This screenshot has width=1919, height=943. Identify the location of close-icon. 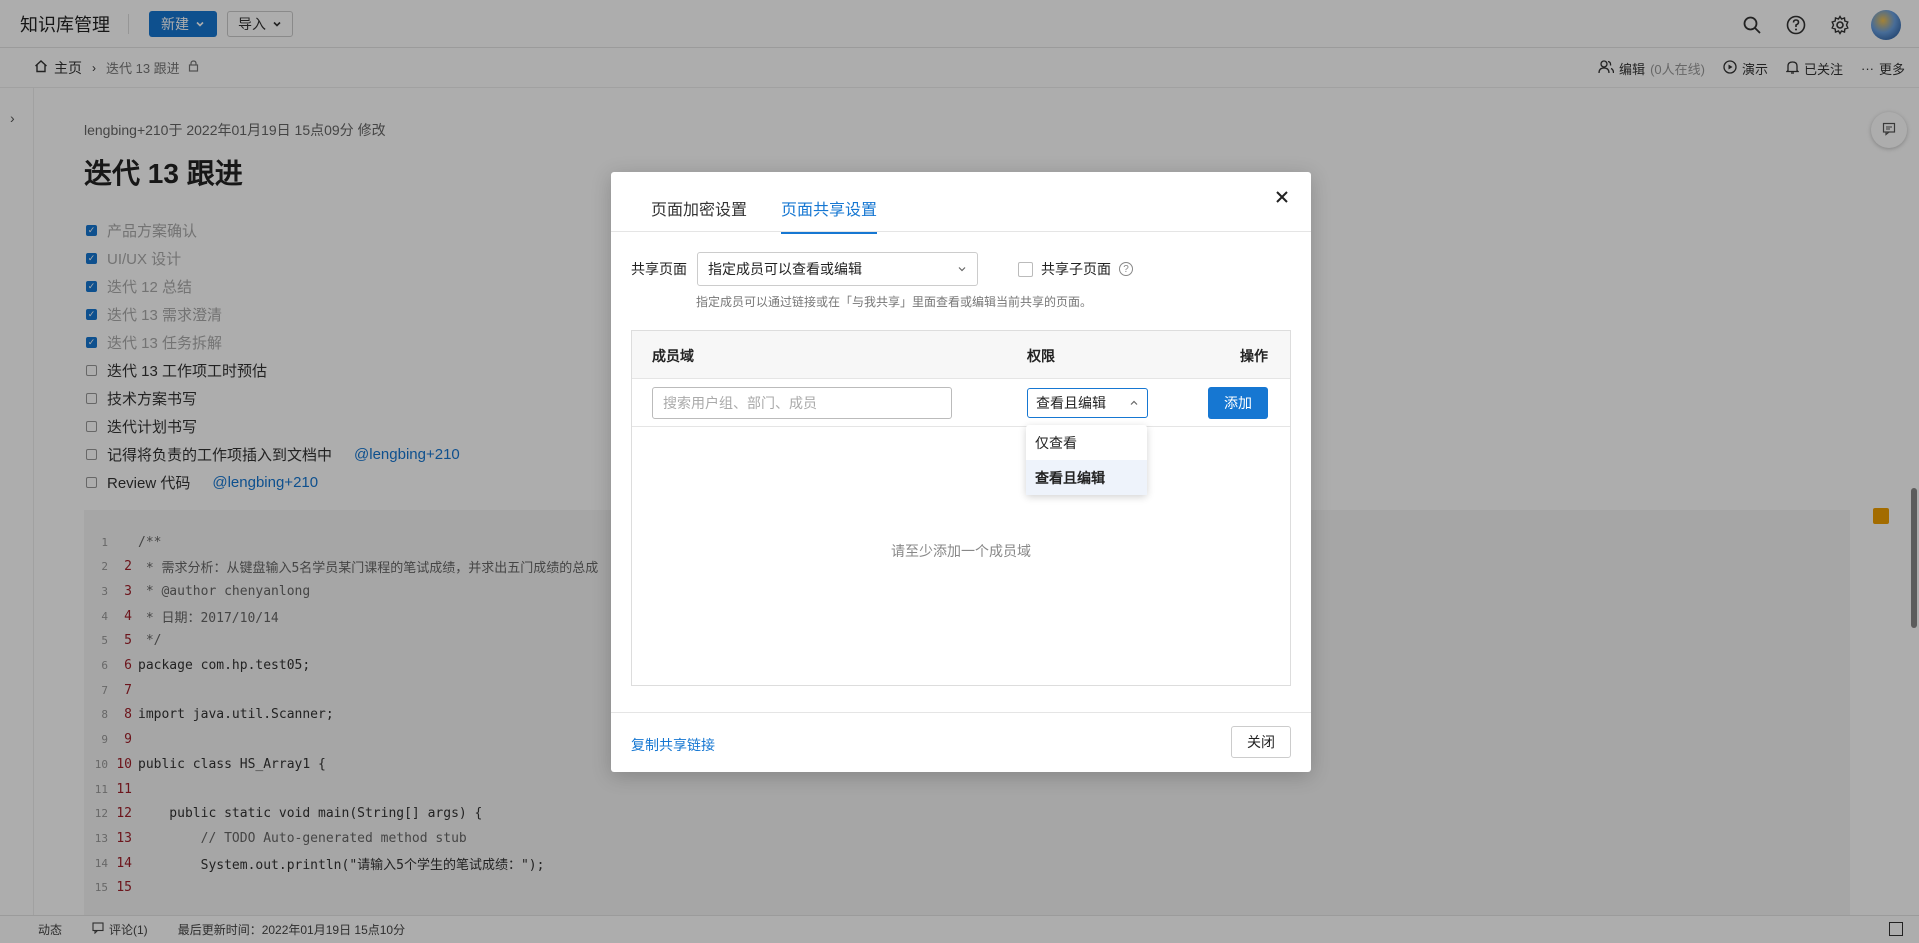
(1282, 197).